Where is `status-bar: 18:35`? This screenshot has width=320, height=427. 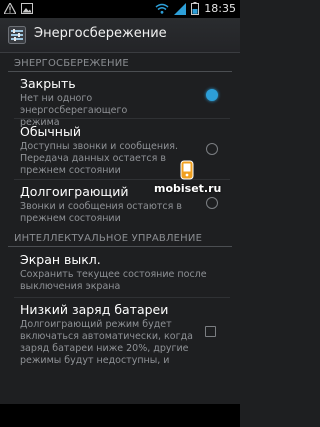 status-bar: 18:35 is located at coordinates (120, 9).